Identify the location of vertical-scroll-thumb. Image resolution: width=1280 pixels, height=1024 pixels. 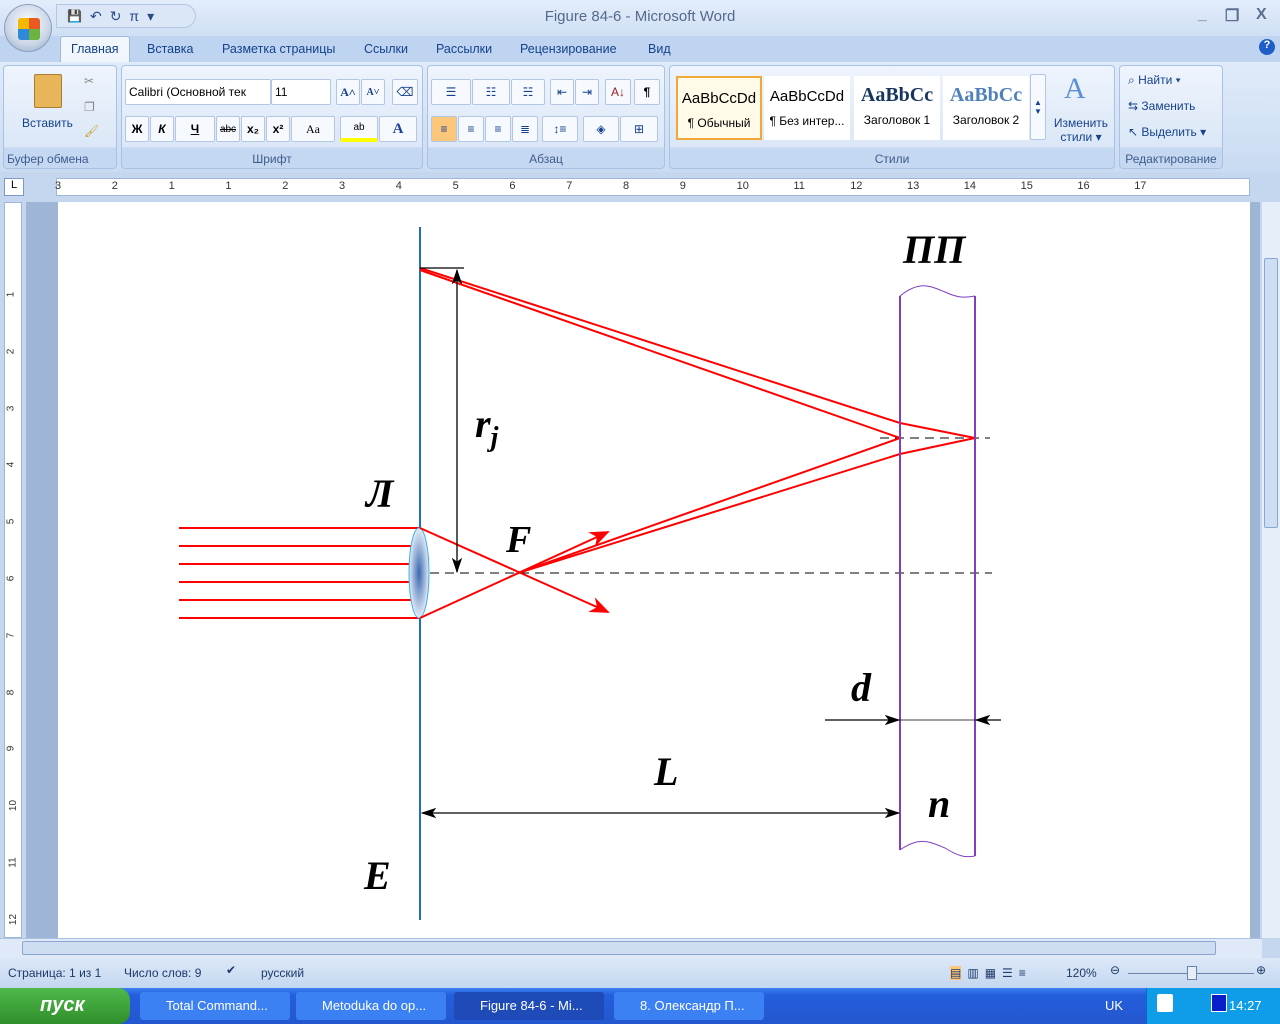
(1271, 393).